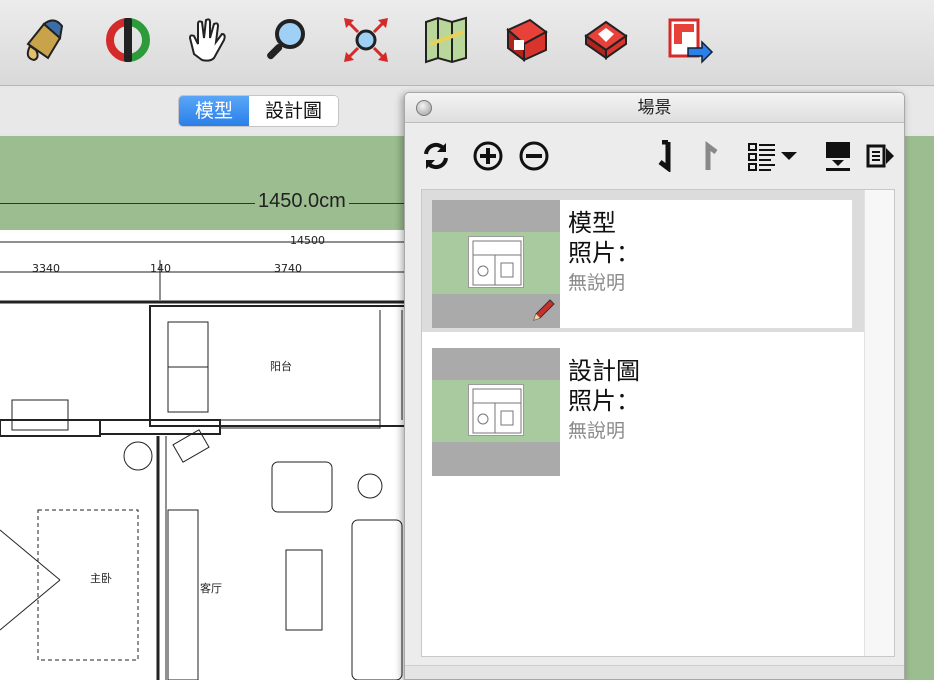 The image size is (934, 680). I want to click on zoom-extents-icon, so click(366, 40).